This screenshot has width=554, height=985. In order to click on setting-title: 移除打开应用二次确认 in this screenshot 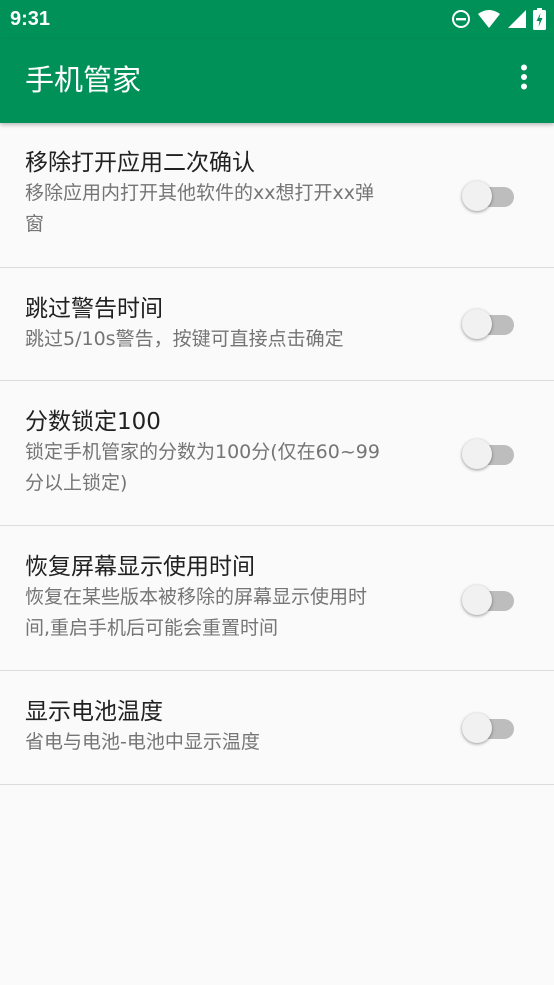, I will do `click(140, 163)`.